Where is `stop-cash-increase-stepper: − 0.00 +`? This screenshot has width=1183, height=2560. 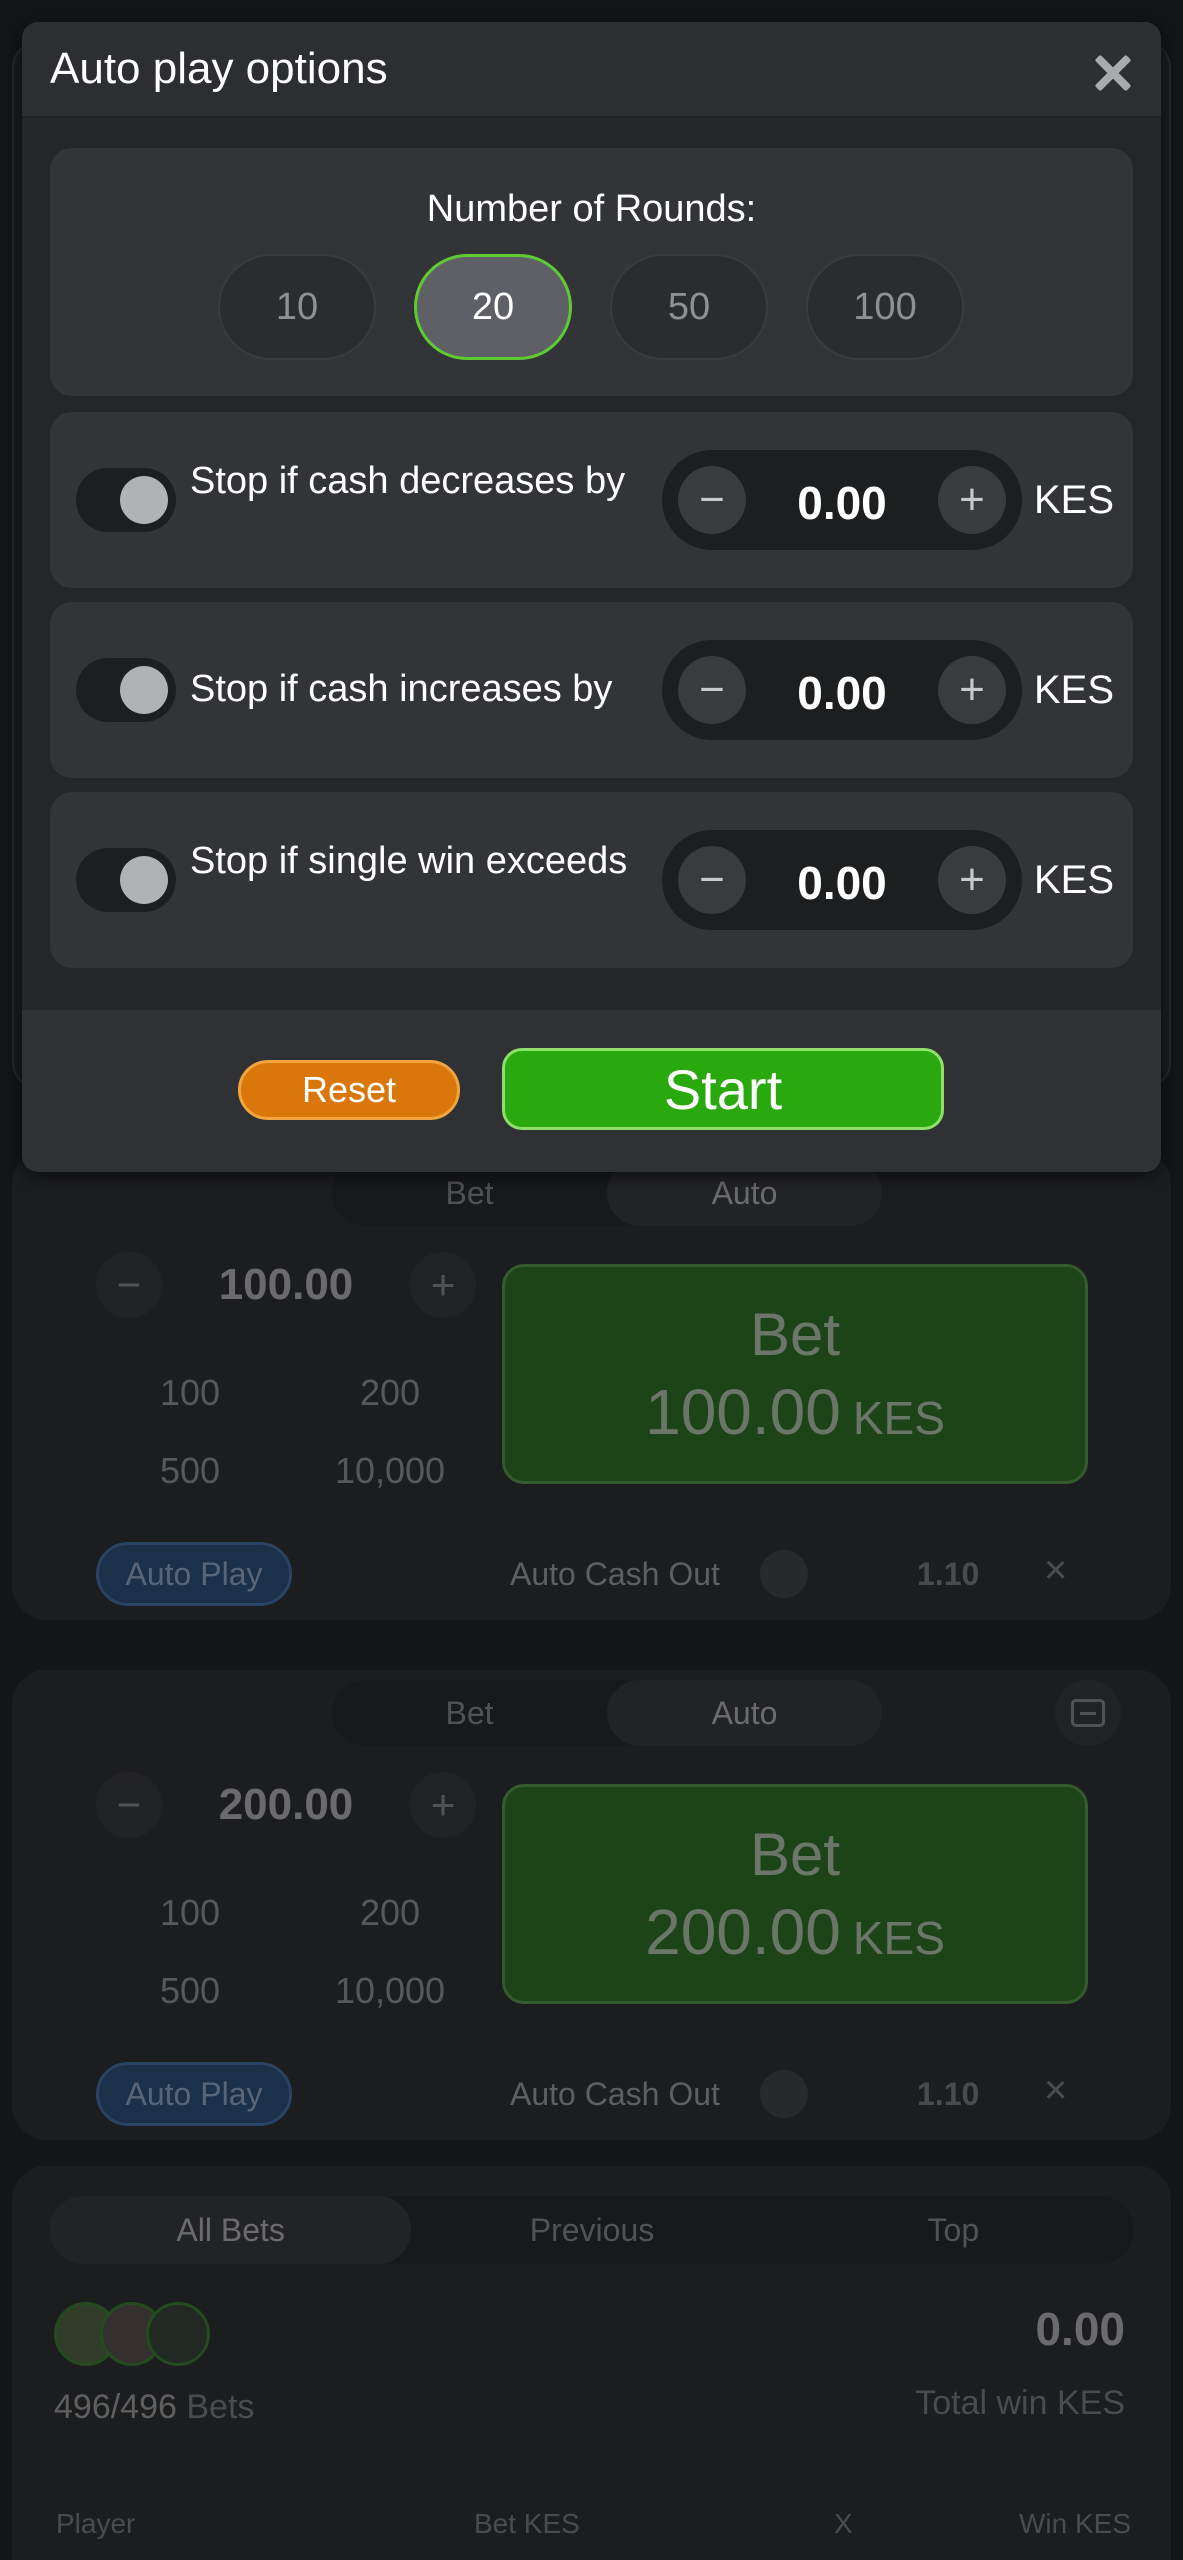 stop-cash-increase-stepper: − 0.00 + is located at coordinates (842, 690).